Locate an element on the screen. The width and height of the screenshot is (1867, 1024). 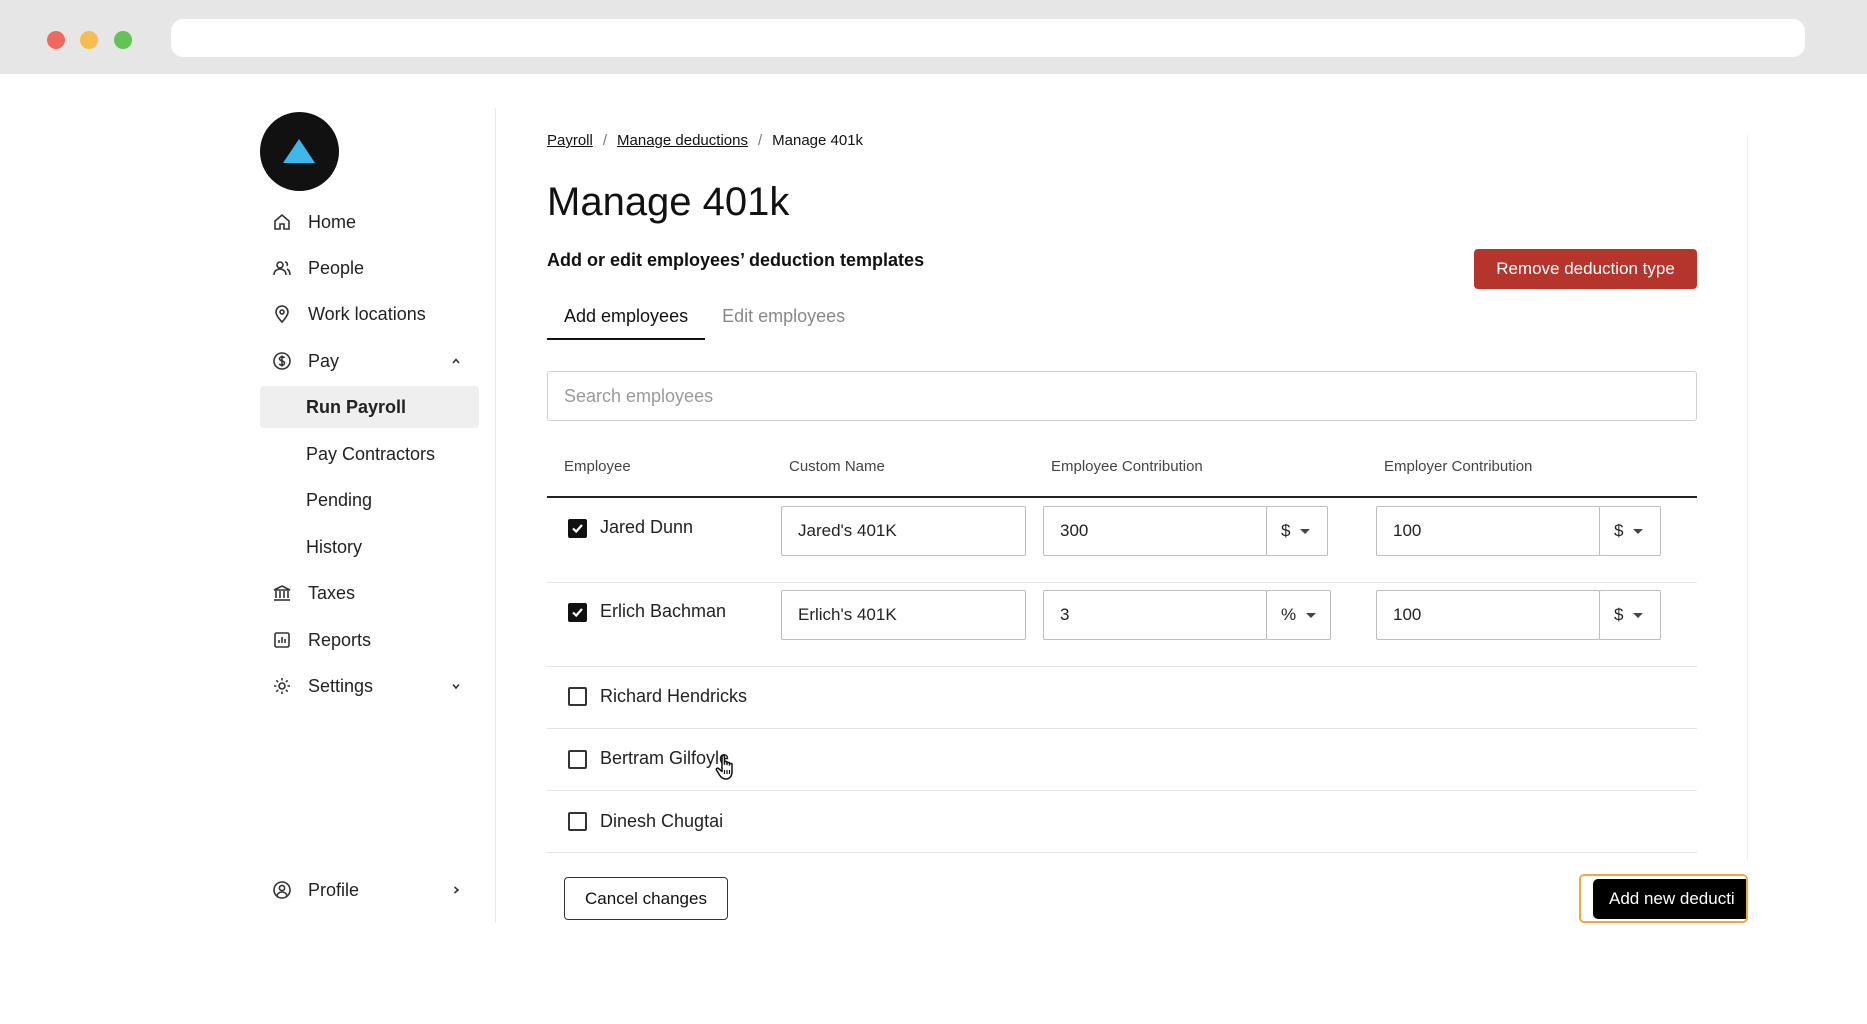
sidebar-item-home: Home is located at coordinates (369, 222).